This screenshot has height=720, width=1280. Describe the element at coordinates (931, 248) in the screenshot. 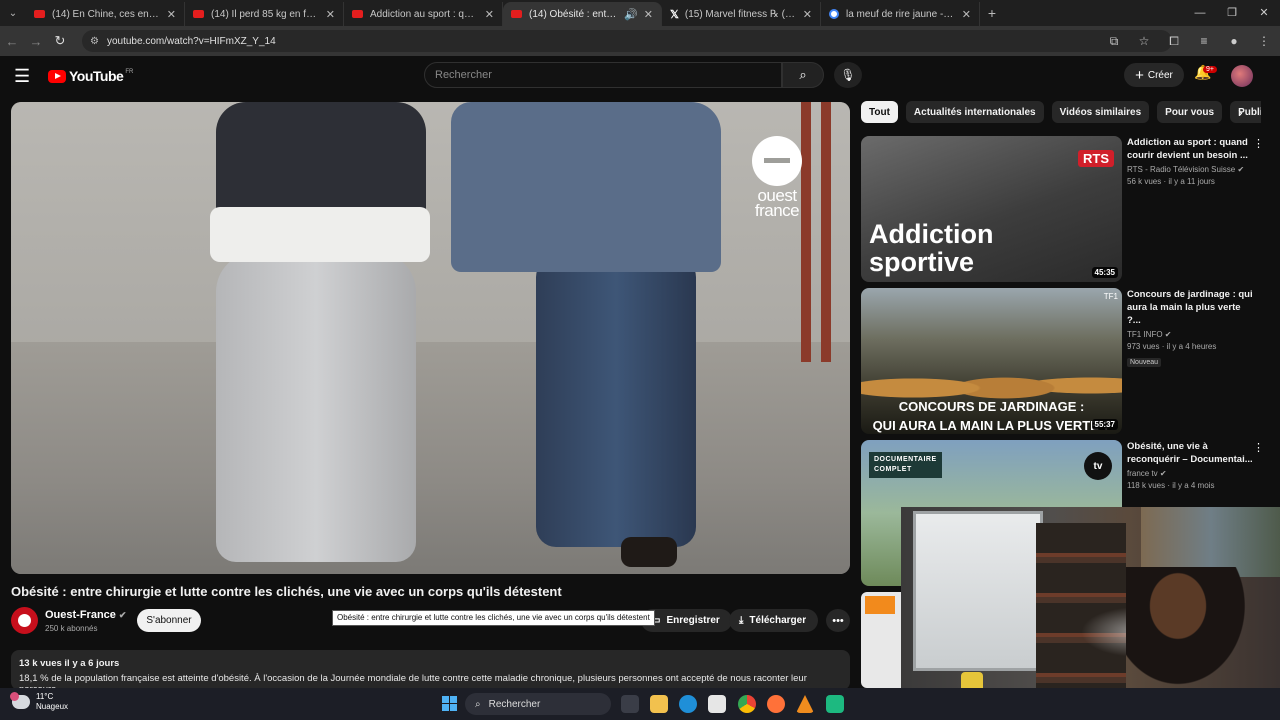

I see `thumbnail-caption: Addiction sportive` at that location.